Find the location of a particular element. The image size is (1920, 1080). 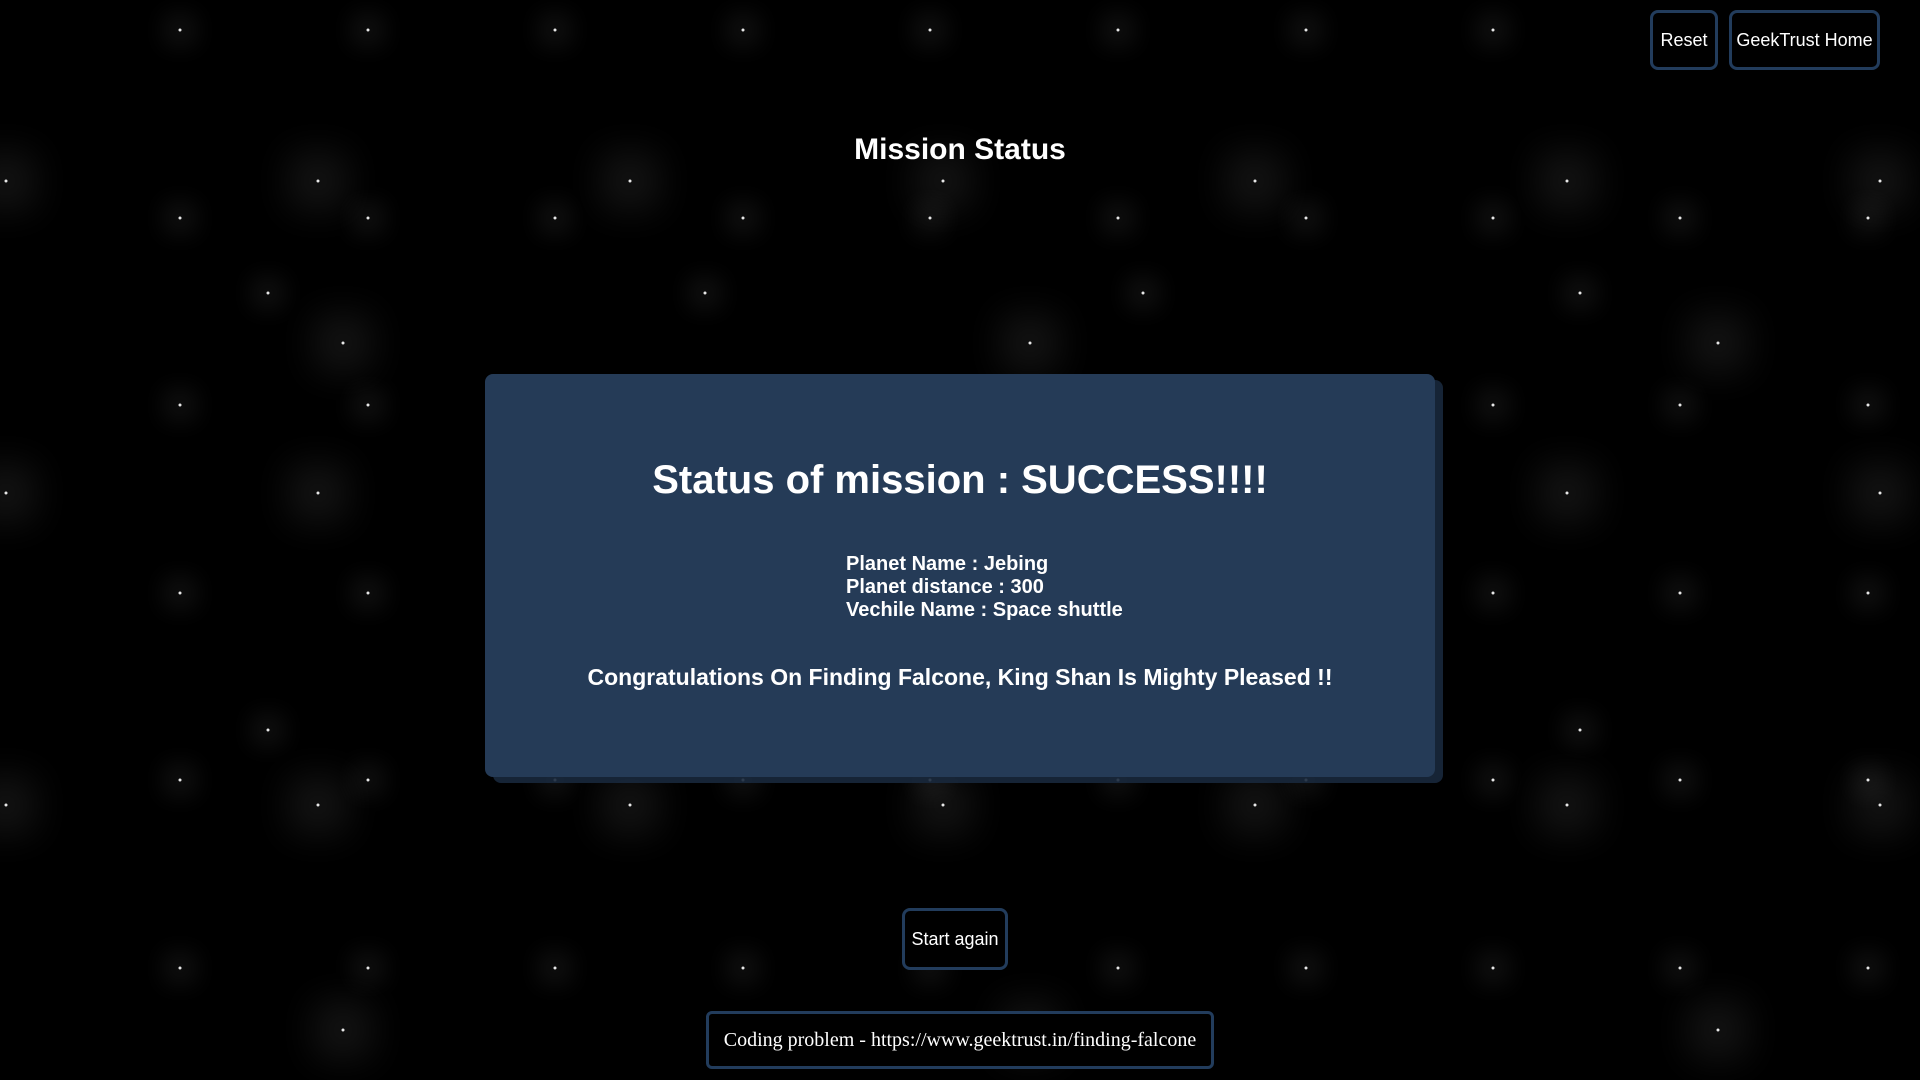

vehicle-name-text: Vechile Name : Space shuttle is located at coordinates (984, 610).